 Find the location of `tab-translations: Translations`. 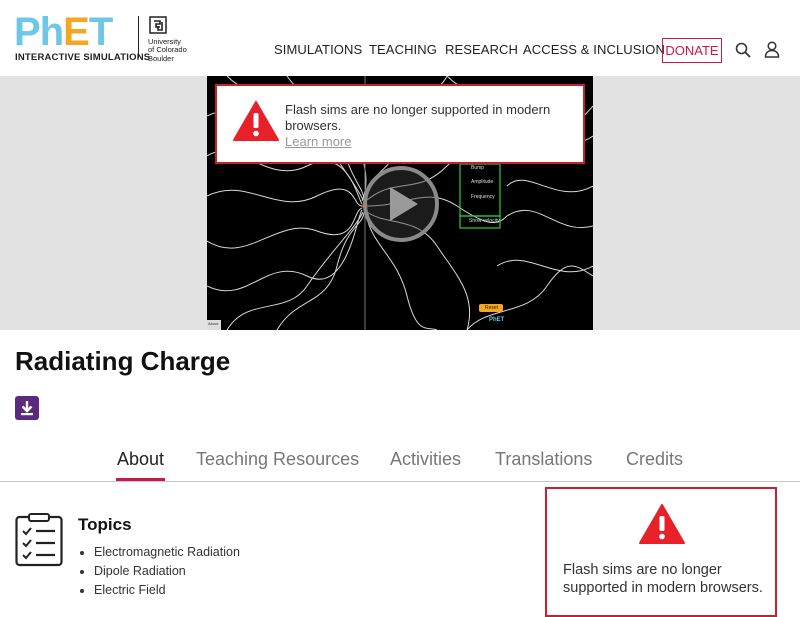

tab-translations: Translations is located at coordinates (543, 459).